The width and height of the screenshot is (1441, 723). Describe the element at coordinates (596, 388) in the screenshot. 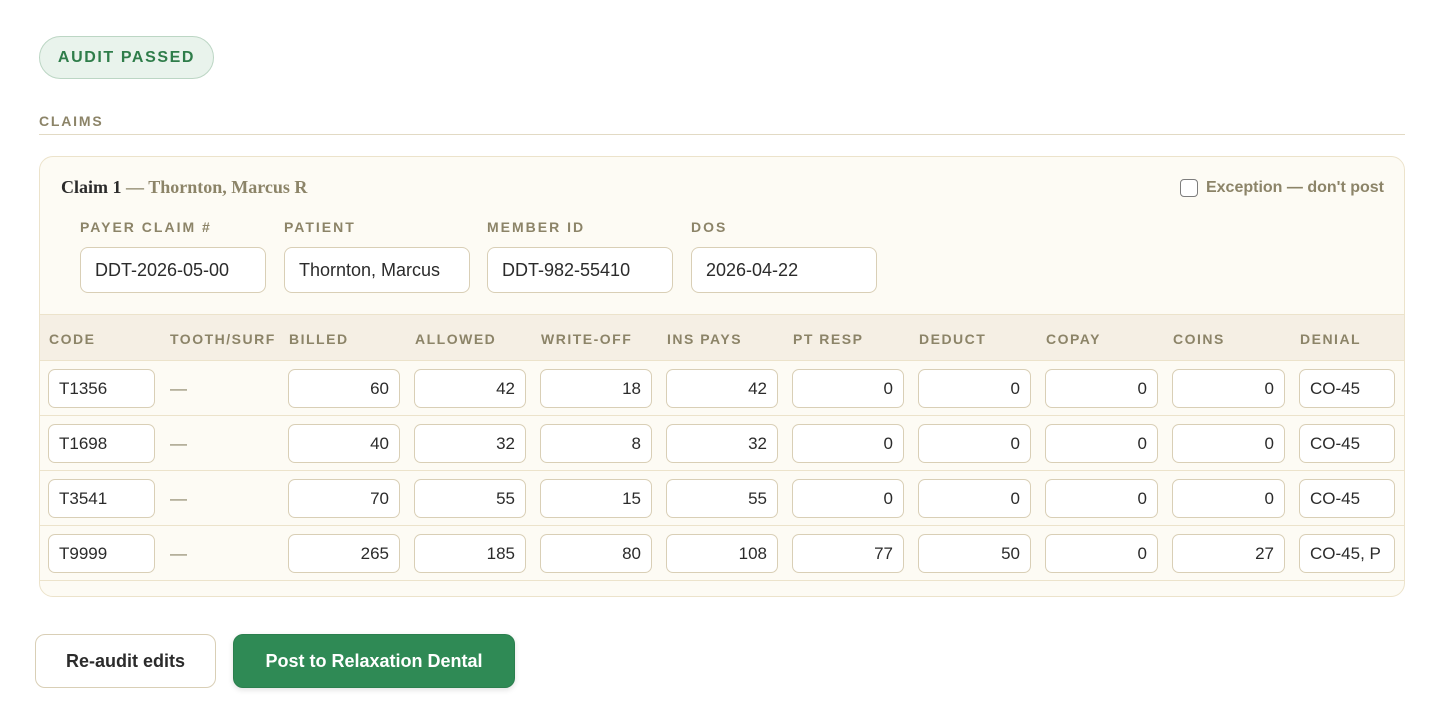

I see `writeoff-input: 18` at that location.